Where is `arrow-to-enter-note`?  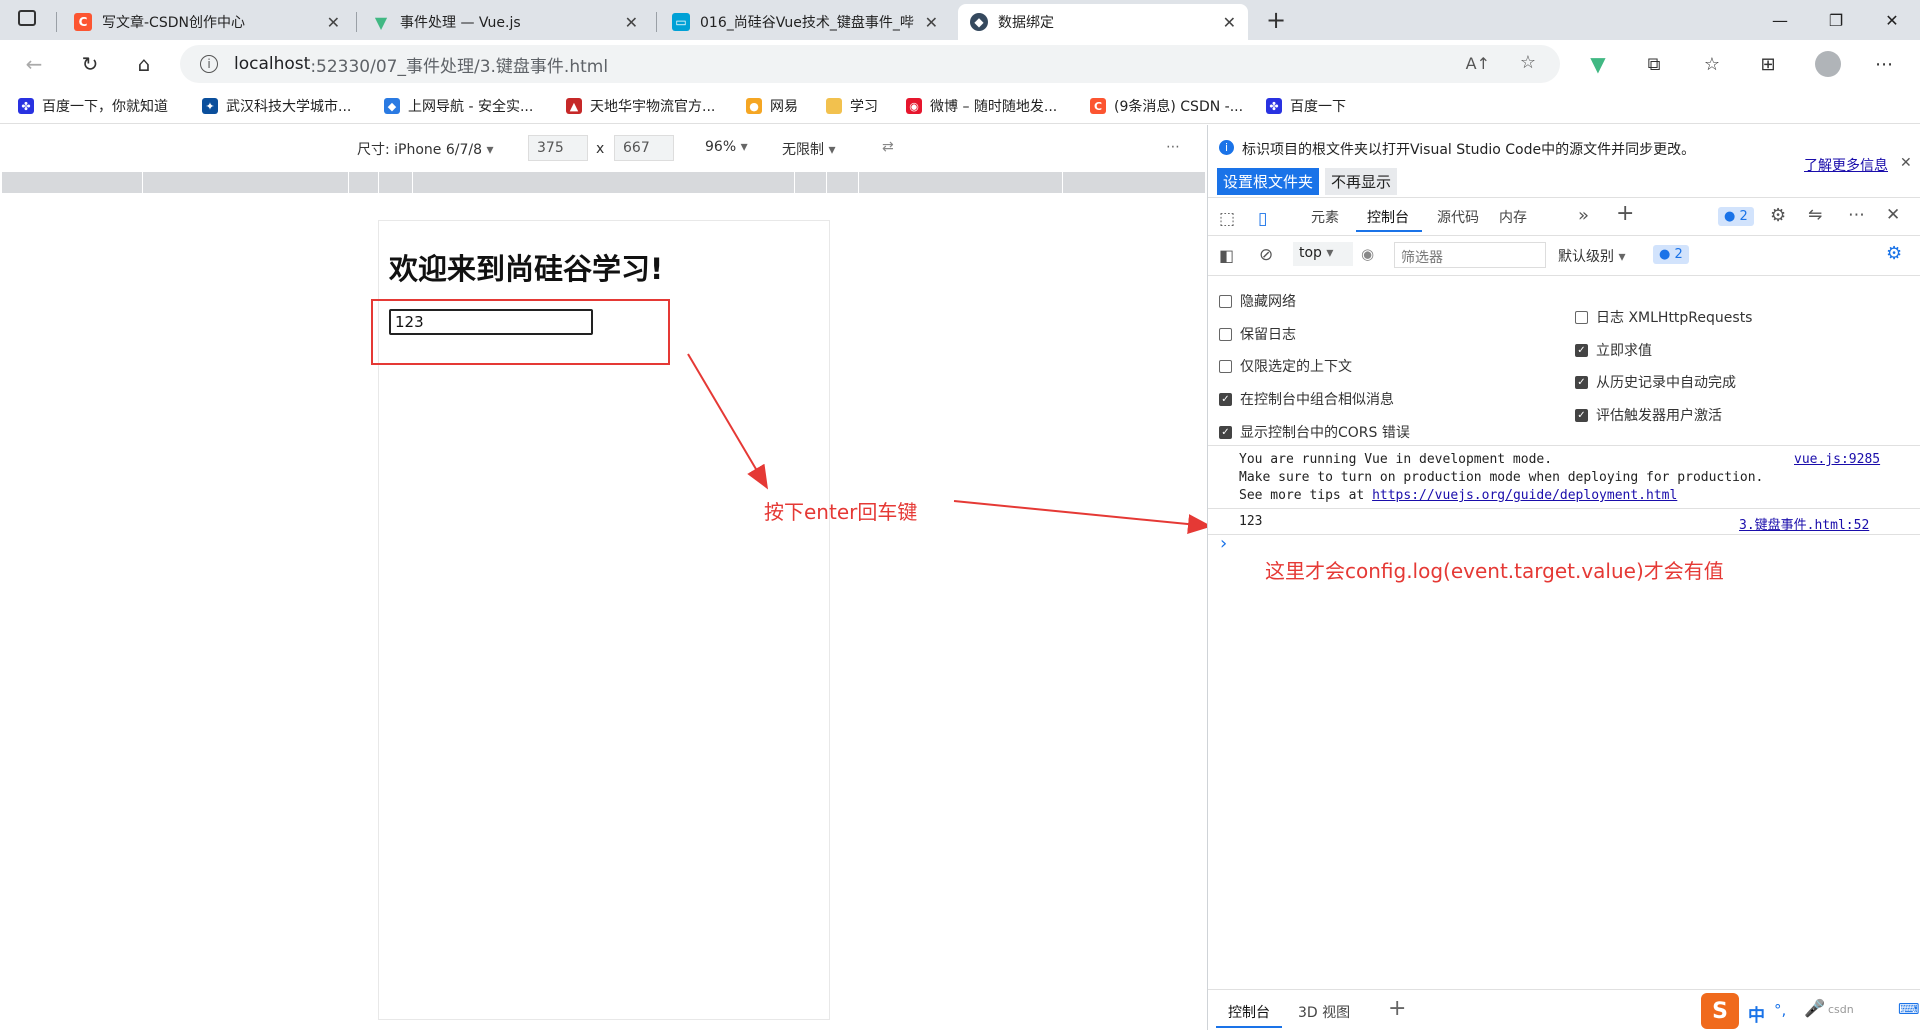 arrow-to-enter-note is located at coordinates (728, 421).